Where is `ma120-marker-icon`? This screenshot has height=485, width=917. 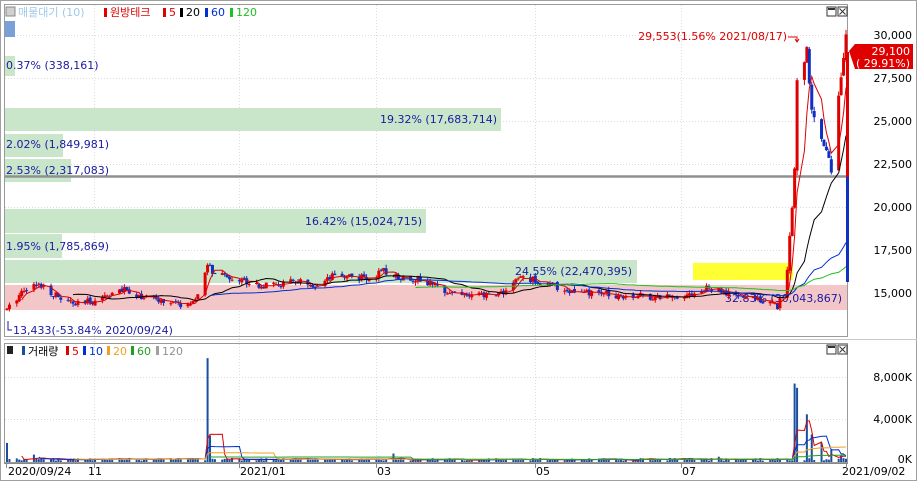
ma120-marker-icon is located at coordinates (231, 12).